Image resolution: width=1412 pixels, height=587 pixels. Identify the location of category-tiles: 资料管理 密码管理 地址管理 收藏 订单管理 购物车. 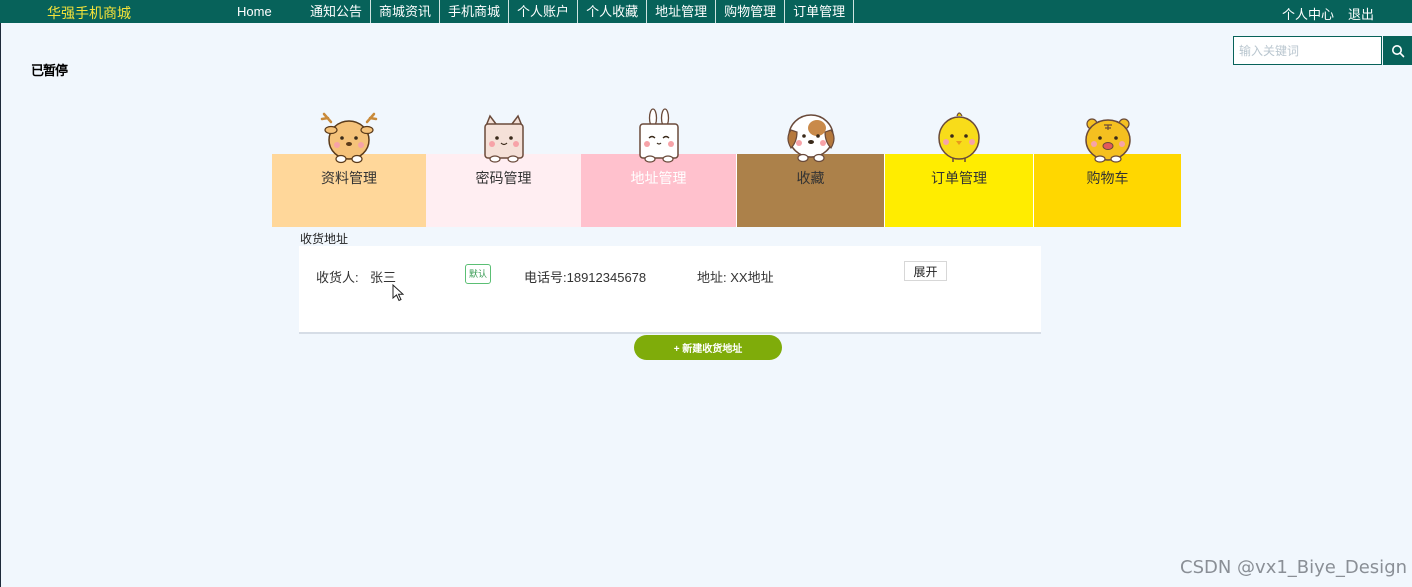
(726, 167).